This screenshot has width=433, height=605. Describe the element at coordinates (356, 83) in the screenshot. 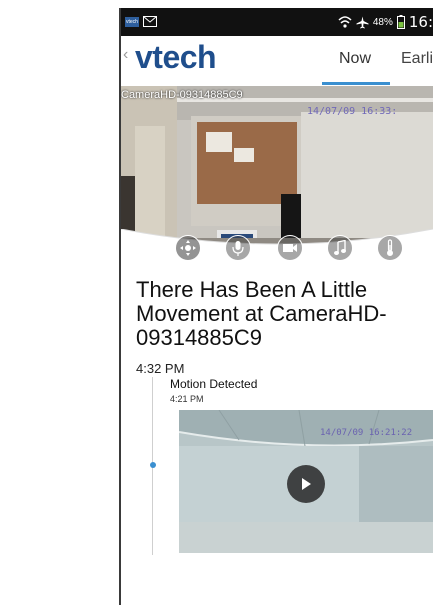

I see `tab-selected-indicator` at that location.